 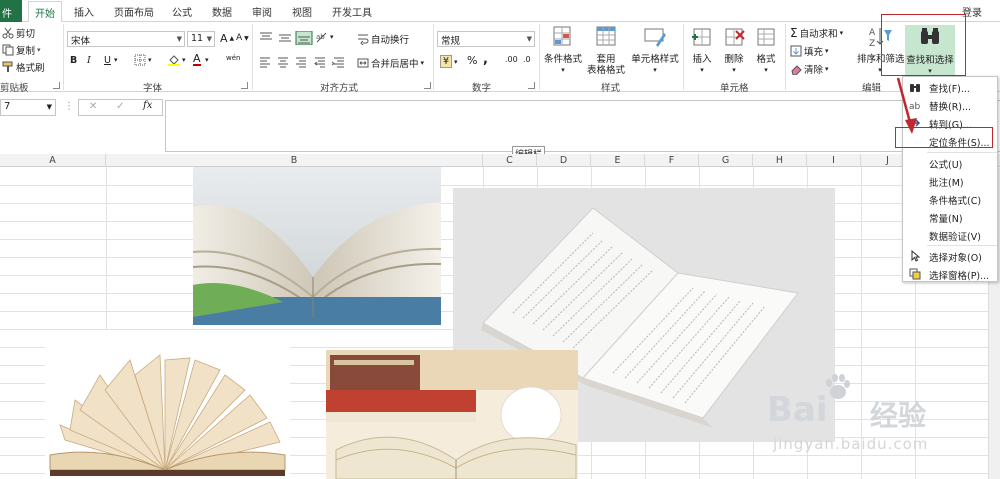 What do you see at coordinates (701, 37) in the screenshot?
I see `insert-cells-icon` at bounding box center [701, 37].